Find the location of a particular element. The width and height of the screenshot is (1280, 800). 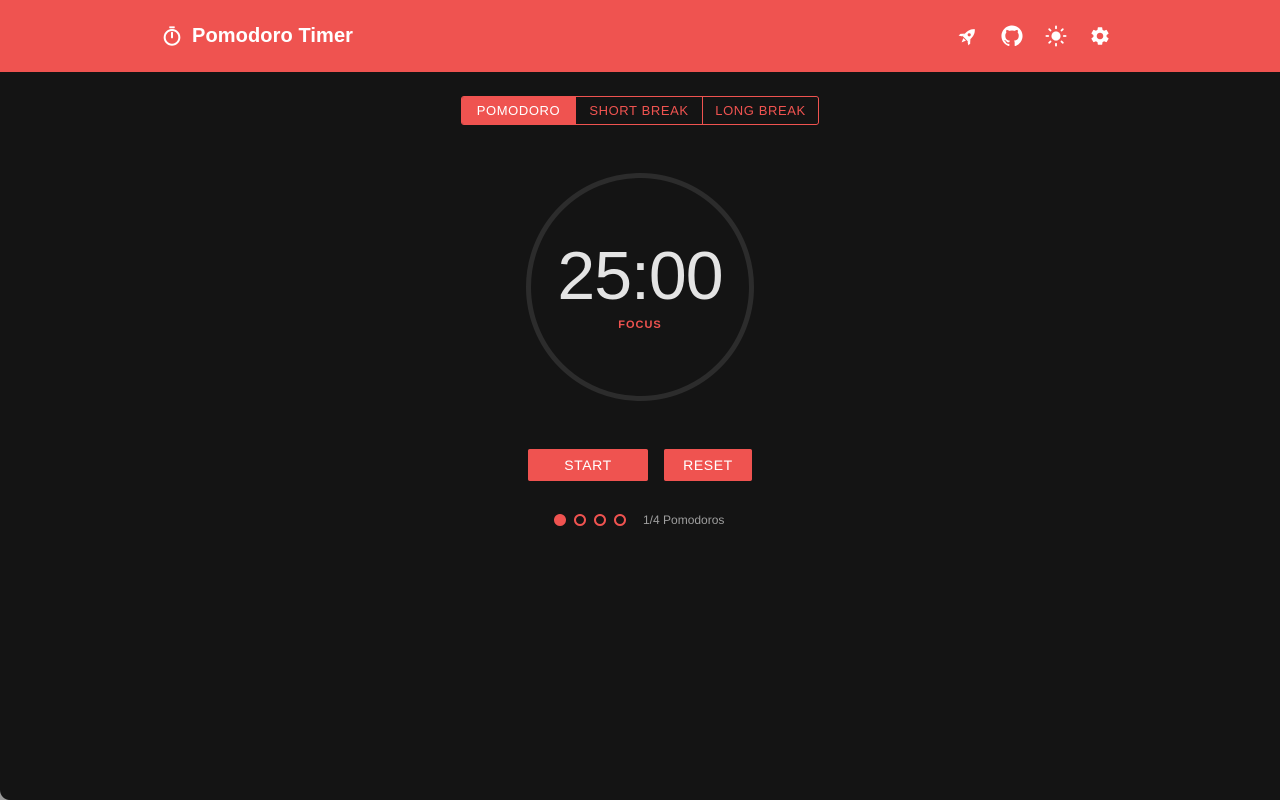

github-icon is located at coordinates (1012, 36).